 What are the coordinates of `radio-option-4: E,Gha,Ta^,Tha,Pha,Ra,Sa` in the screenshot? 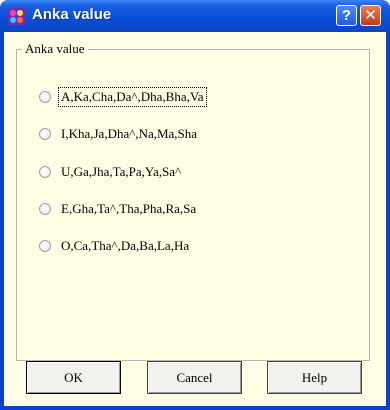 It's located at (118, 209).